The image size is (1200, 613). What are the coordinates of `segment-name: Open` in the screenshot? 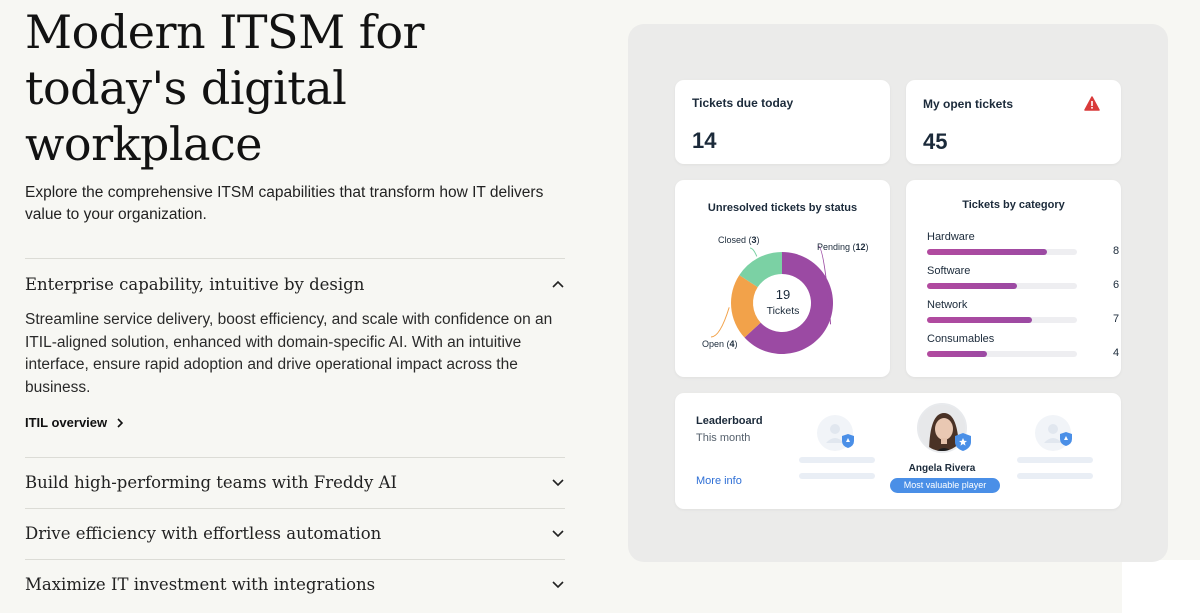 It's located at (713, 344).